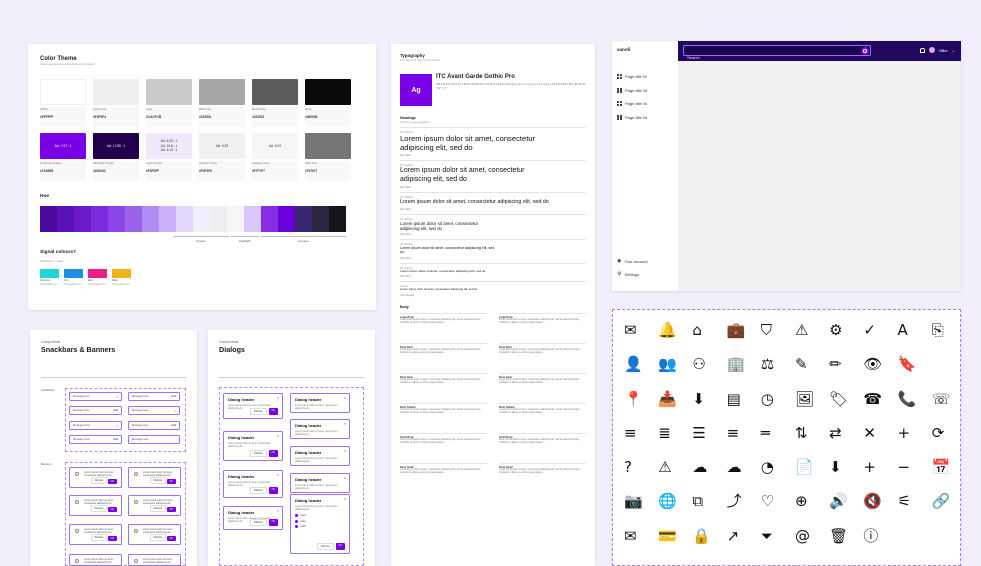  Describe the element at coordinates (777, 54) in the screenshot. I see `search-bar` at that location.